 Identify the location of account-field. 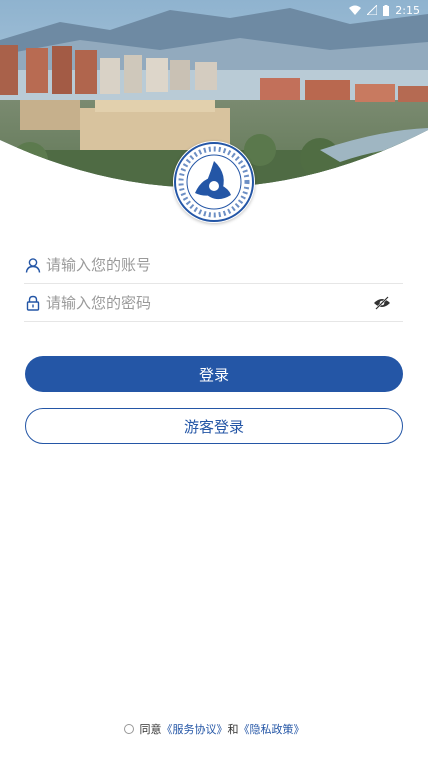
(213, 265).